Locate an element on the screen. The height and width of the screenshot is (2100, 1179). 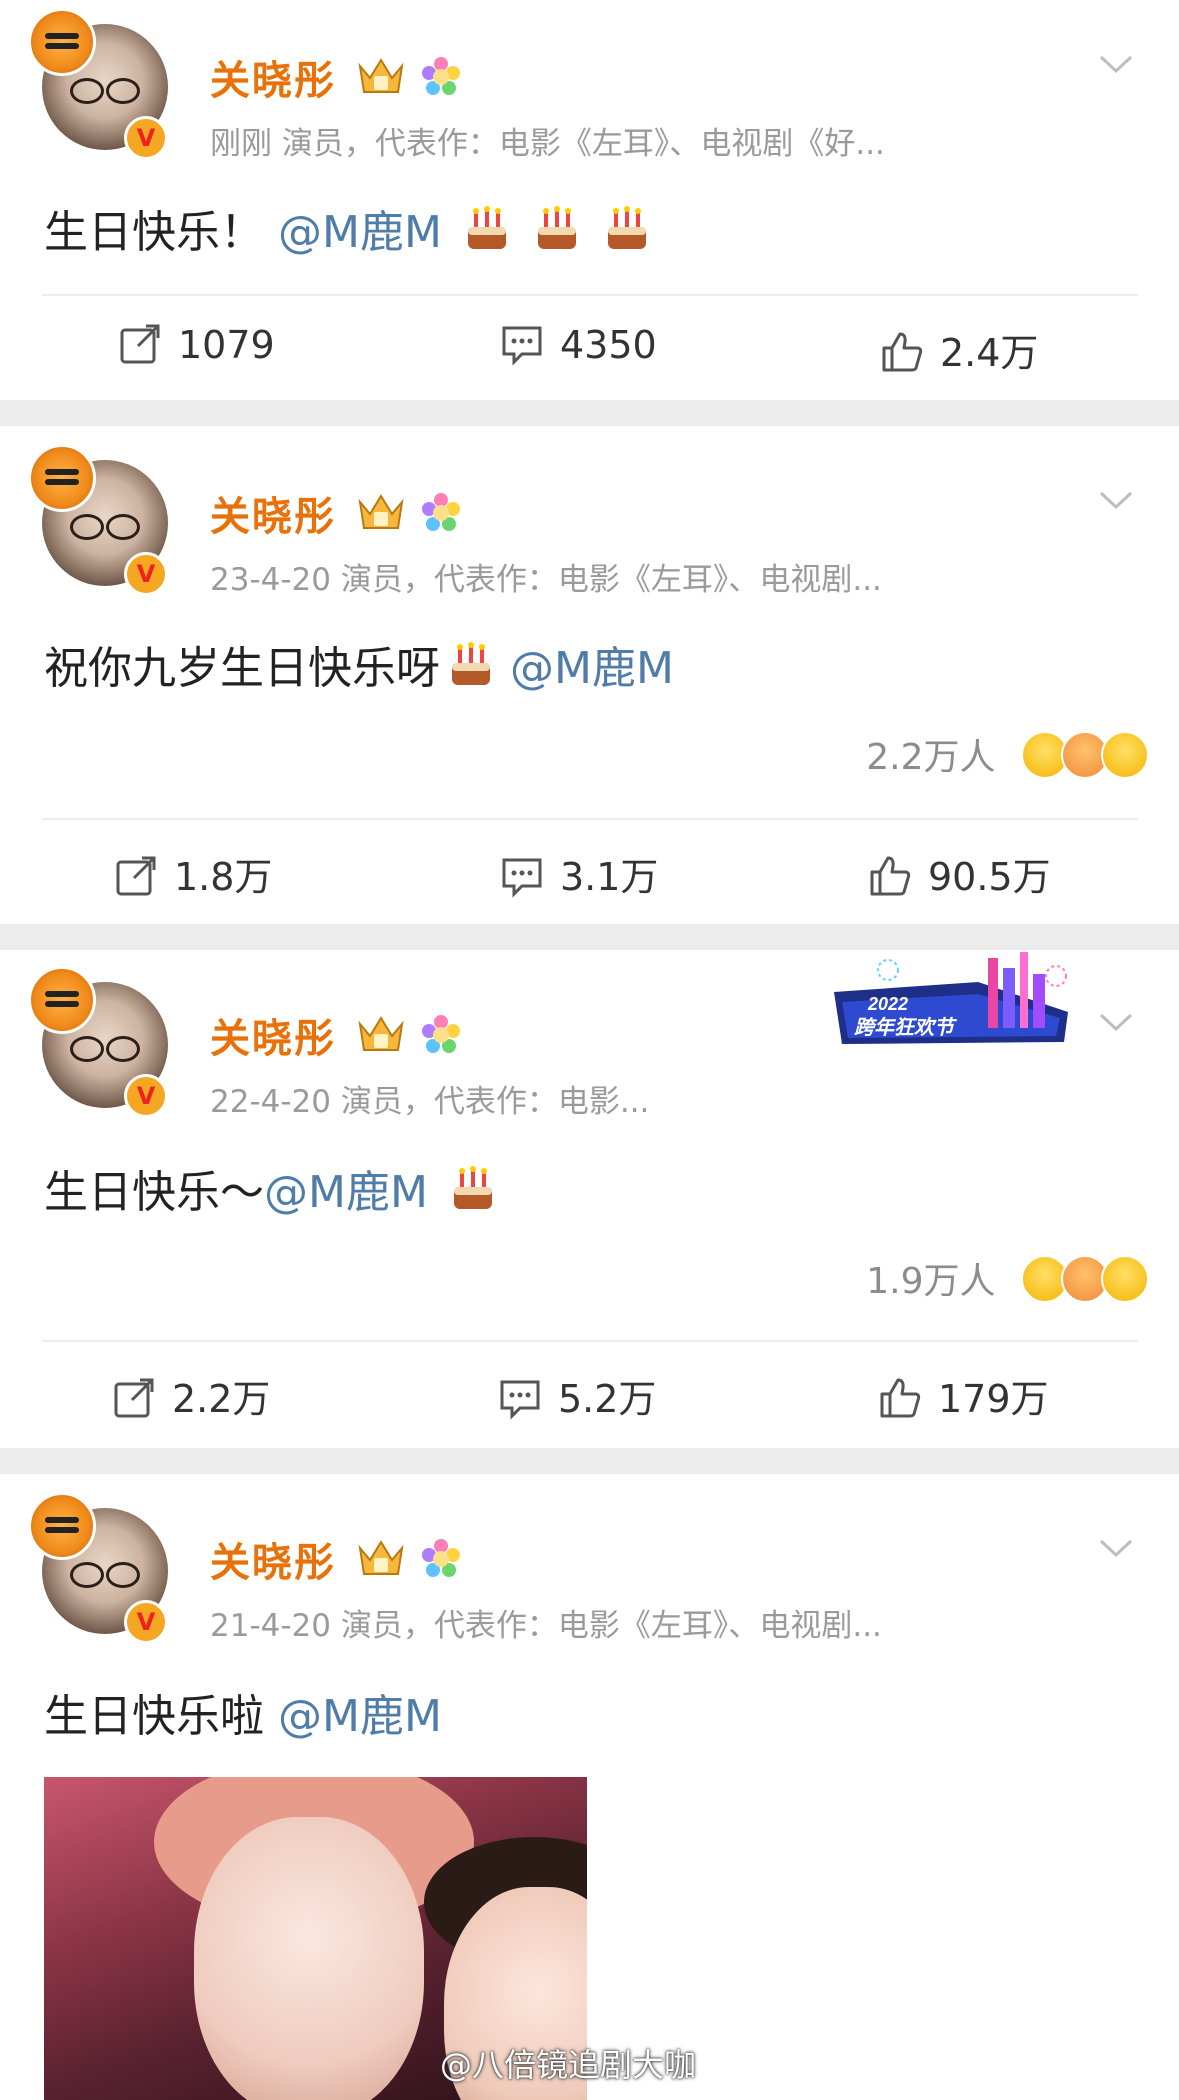
watermark: @八倍镜追剧大咖 is located at coordinates (568, 2065).